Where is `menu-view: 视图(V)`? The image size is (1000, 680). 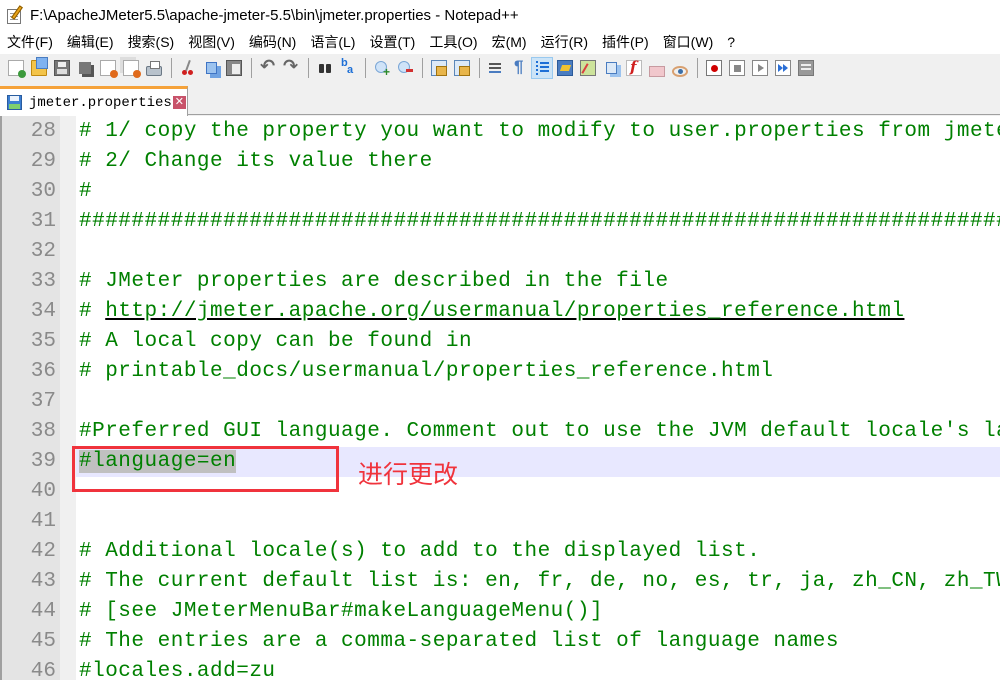 menu-view: 视图(V) is located at coordinates (211, 42).